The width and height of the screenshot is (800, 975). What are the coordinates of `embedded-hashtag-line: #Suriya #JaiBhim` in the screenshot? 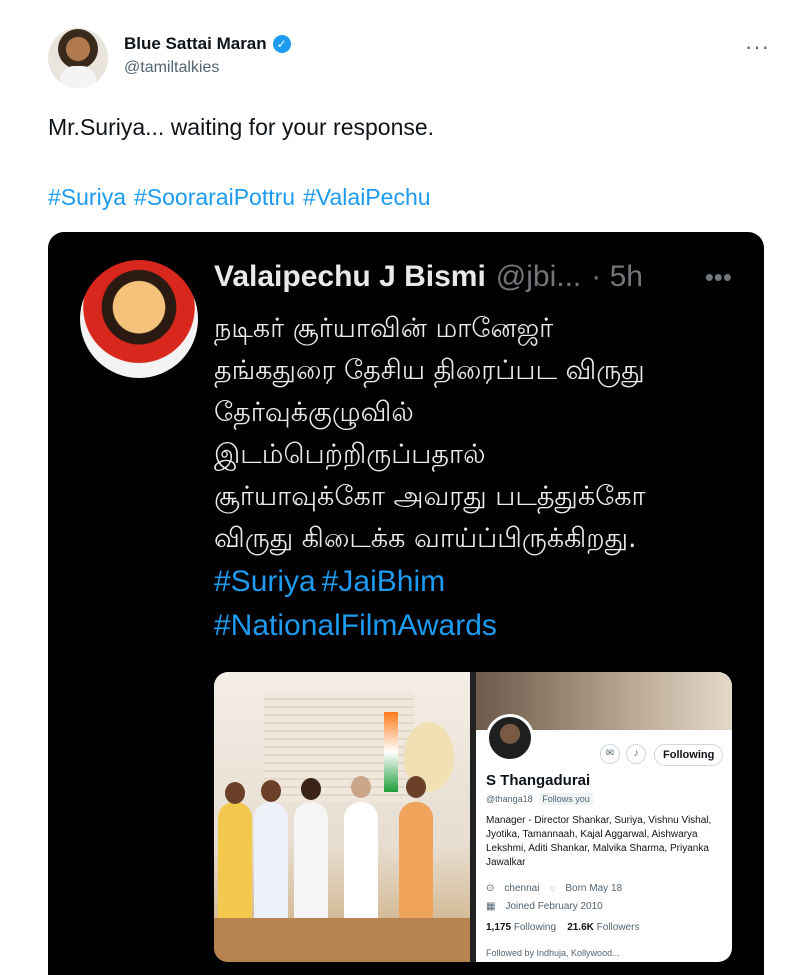 It's located at (479, 582).